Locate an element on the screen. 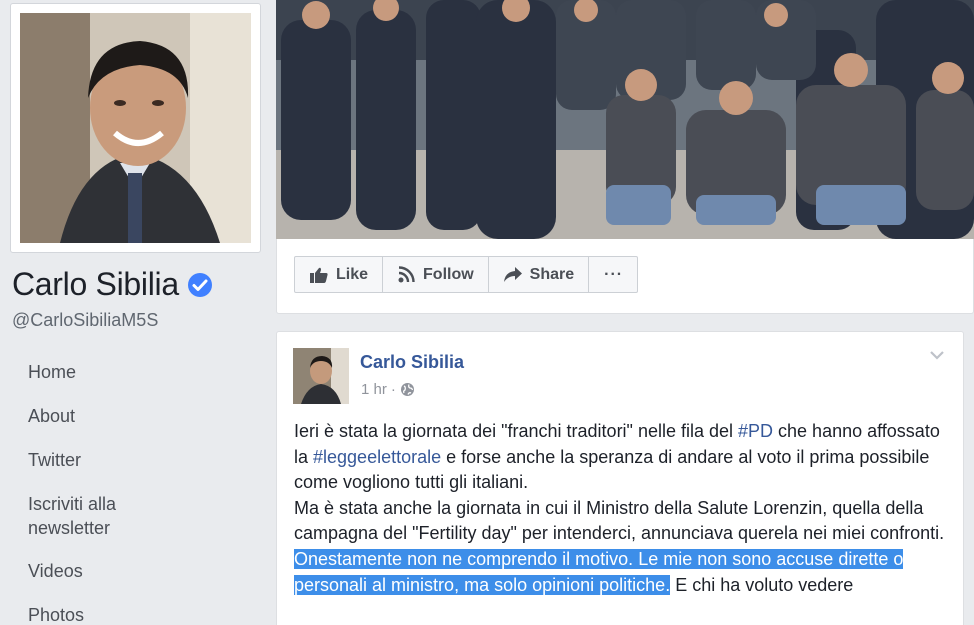  page-action-area: Like Follow Share ··· is located at coordinates (625, 276).